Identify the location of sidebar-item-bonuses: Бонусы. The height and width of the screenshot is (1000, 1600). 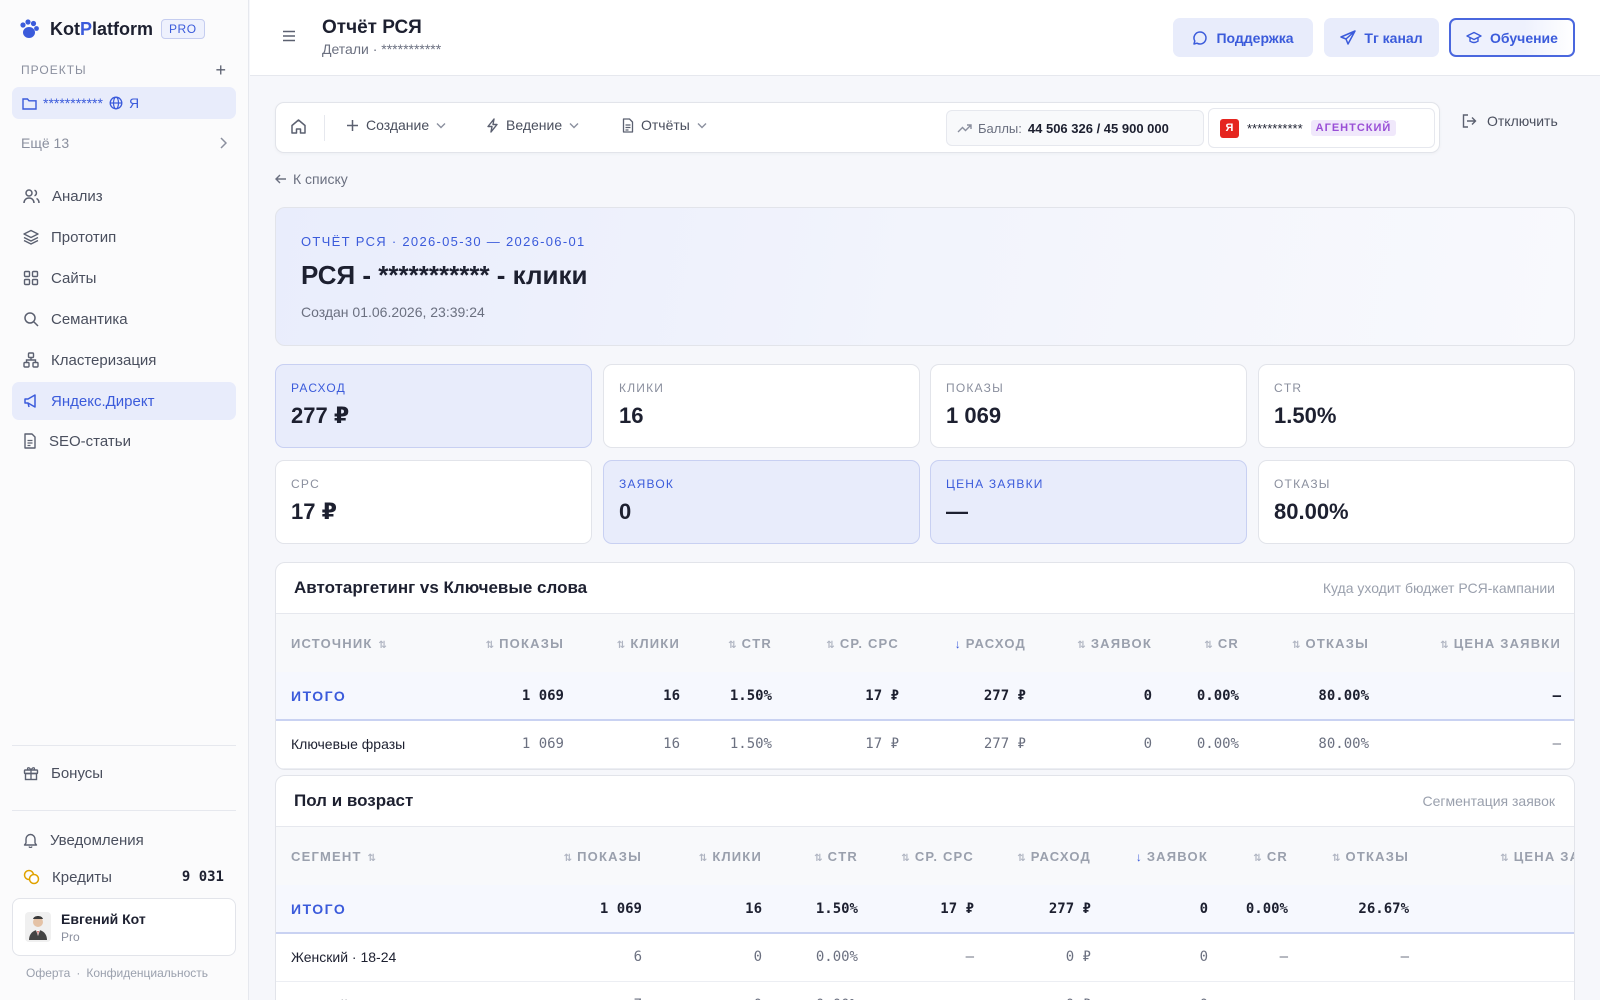
(124, 773).